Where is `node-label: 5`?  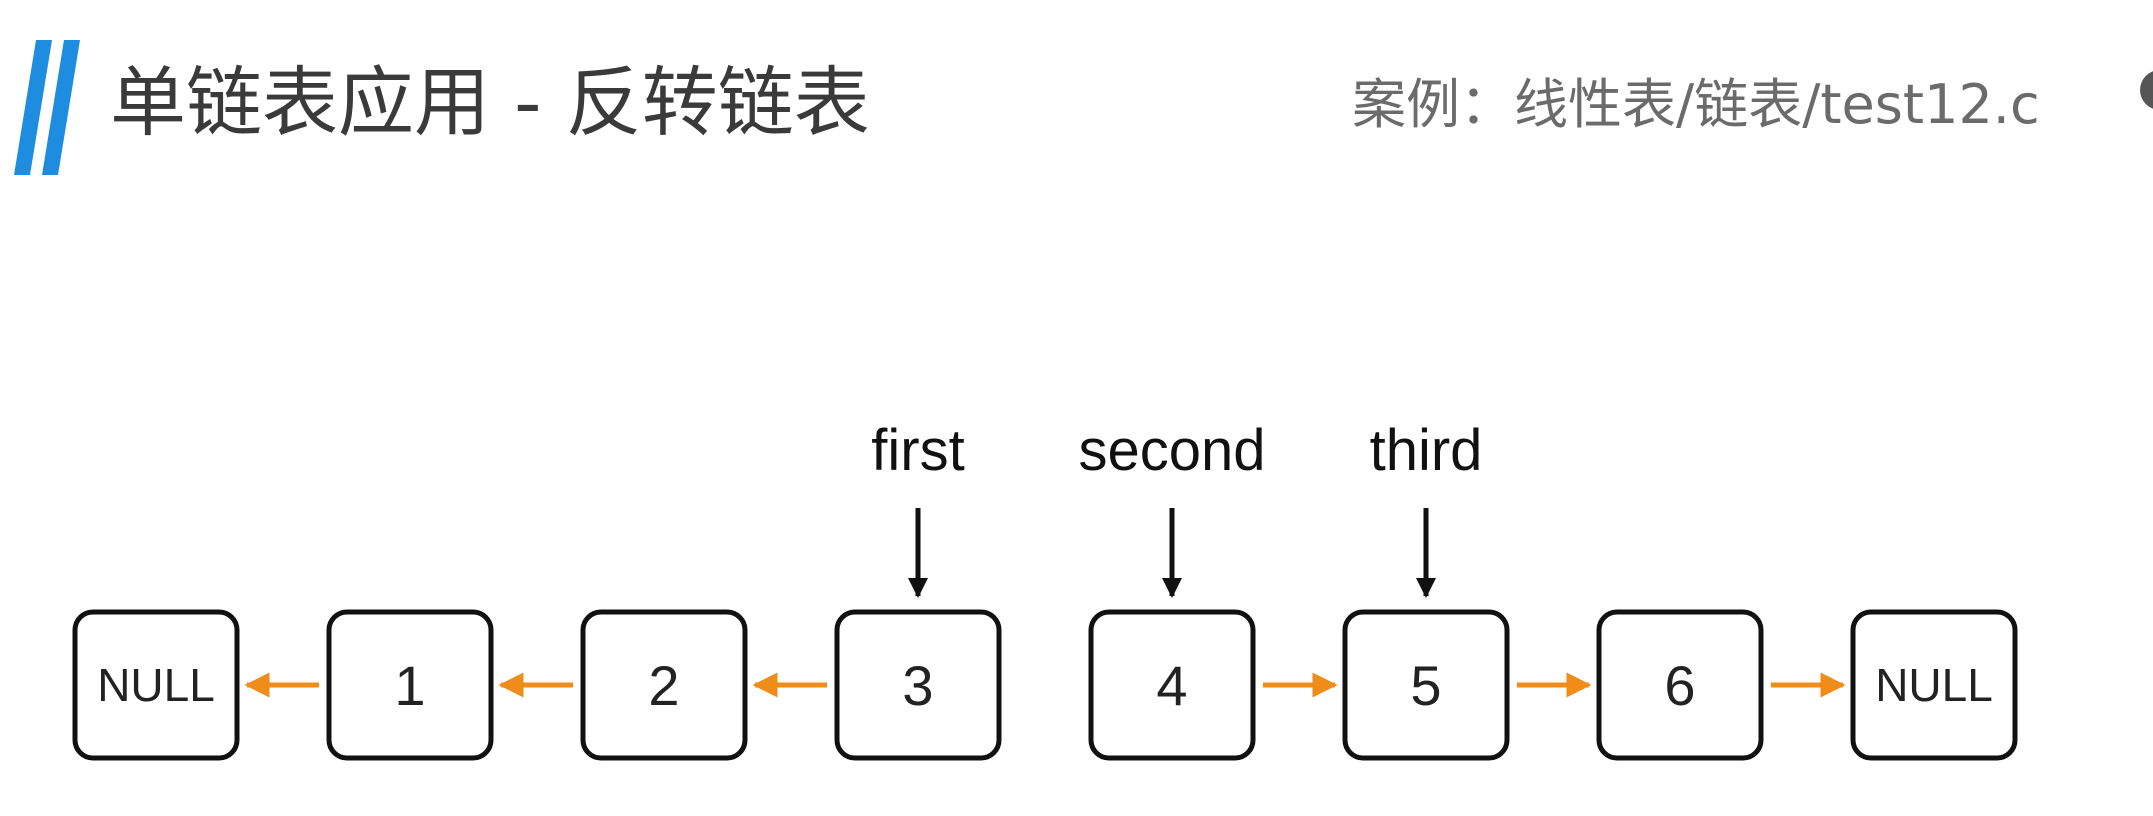
node-label: 5 is located at coordinates (1425, 685).